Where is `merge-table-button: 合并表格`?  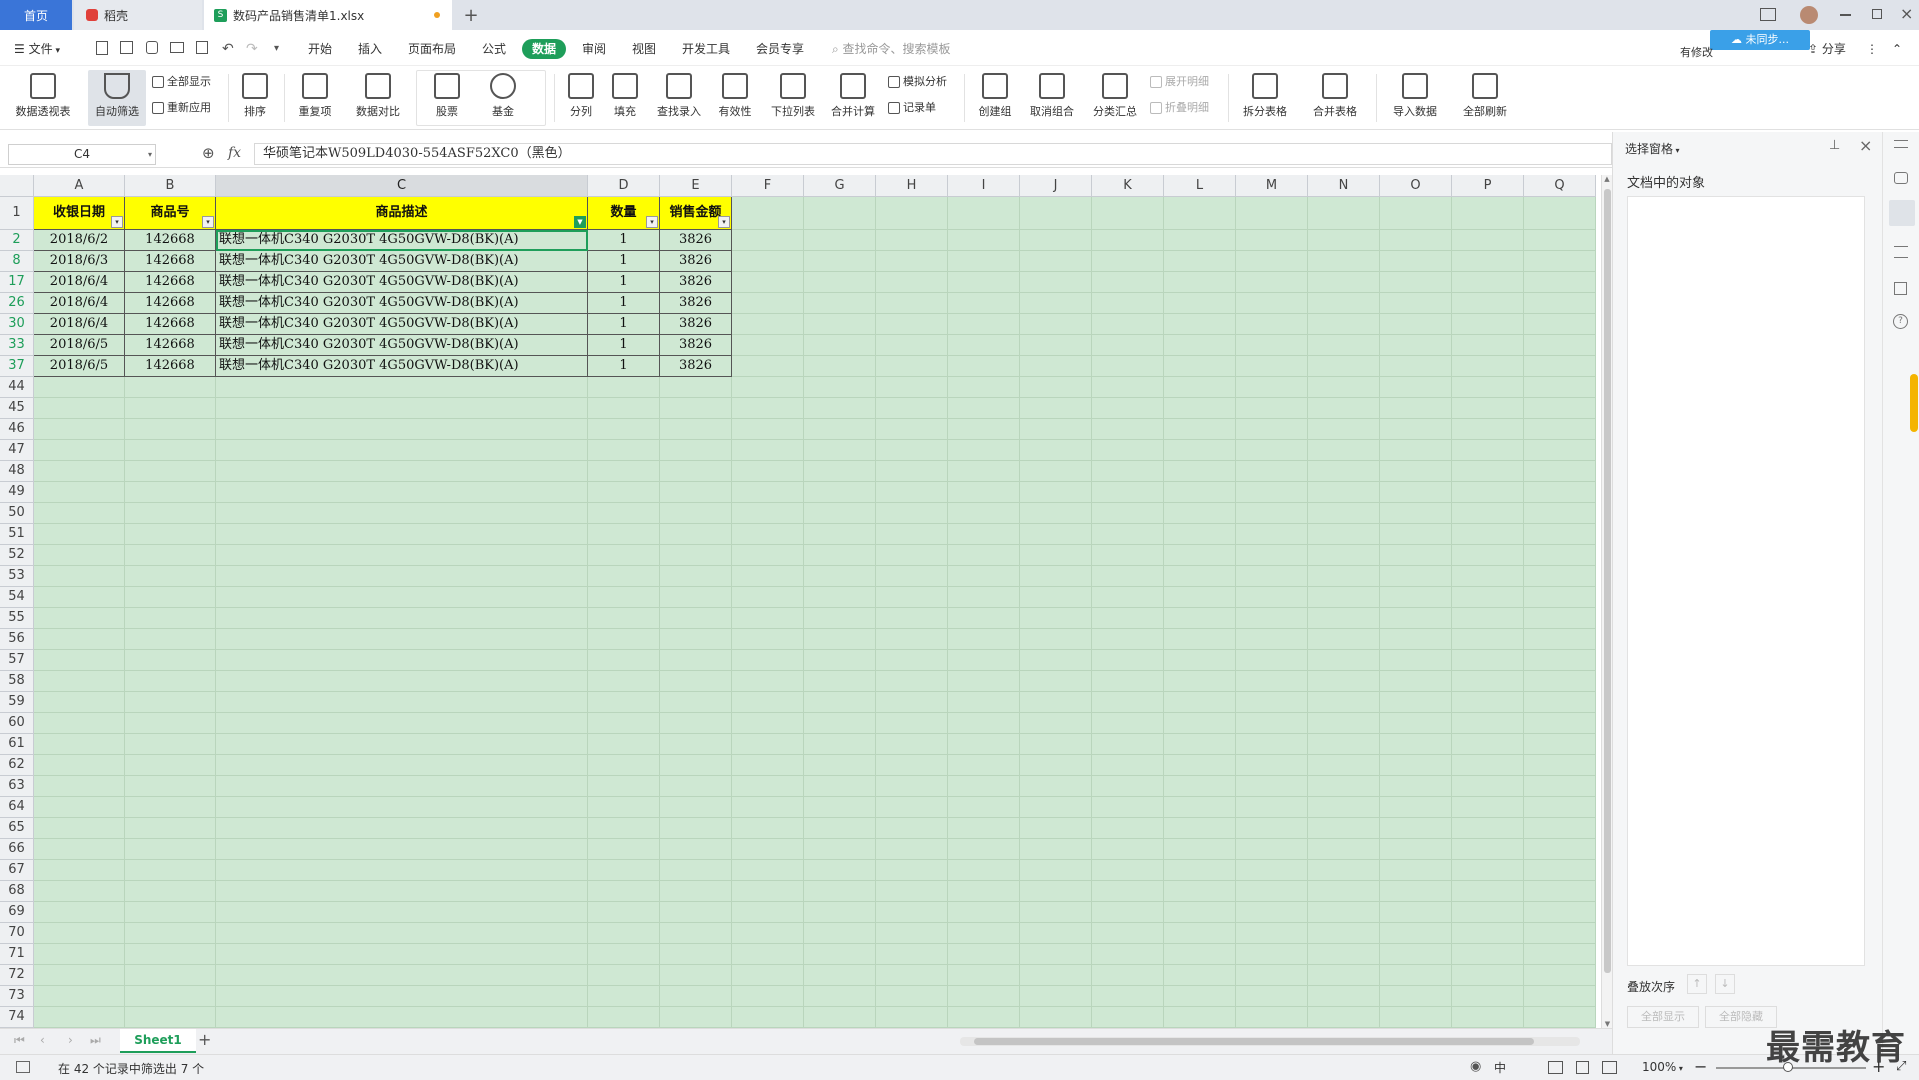 merge-table-button: 合并表格 is located at coordinates (1335, 98).